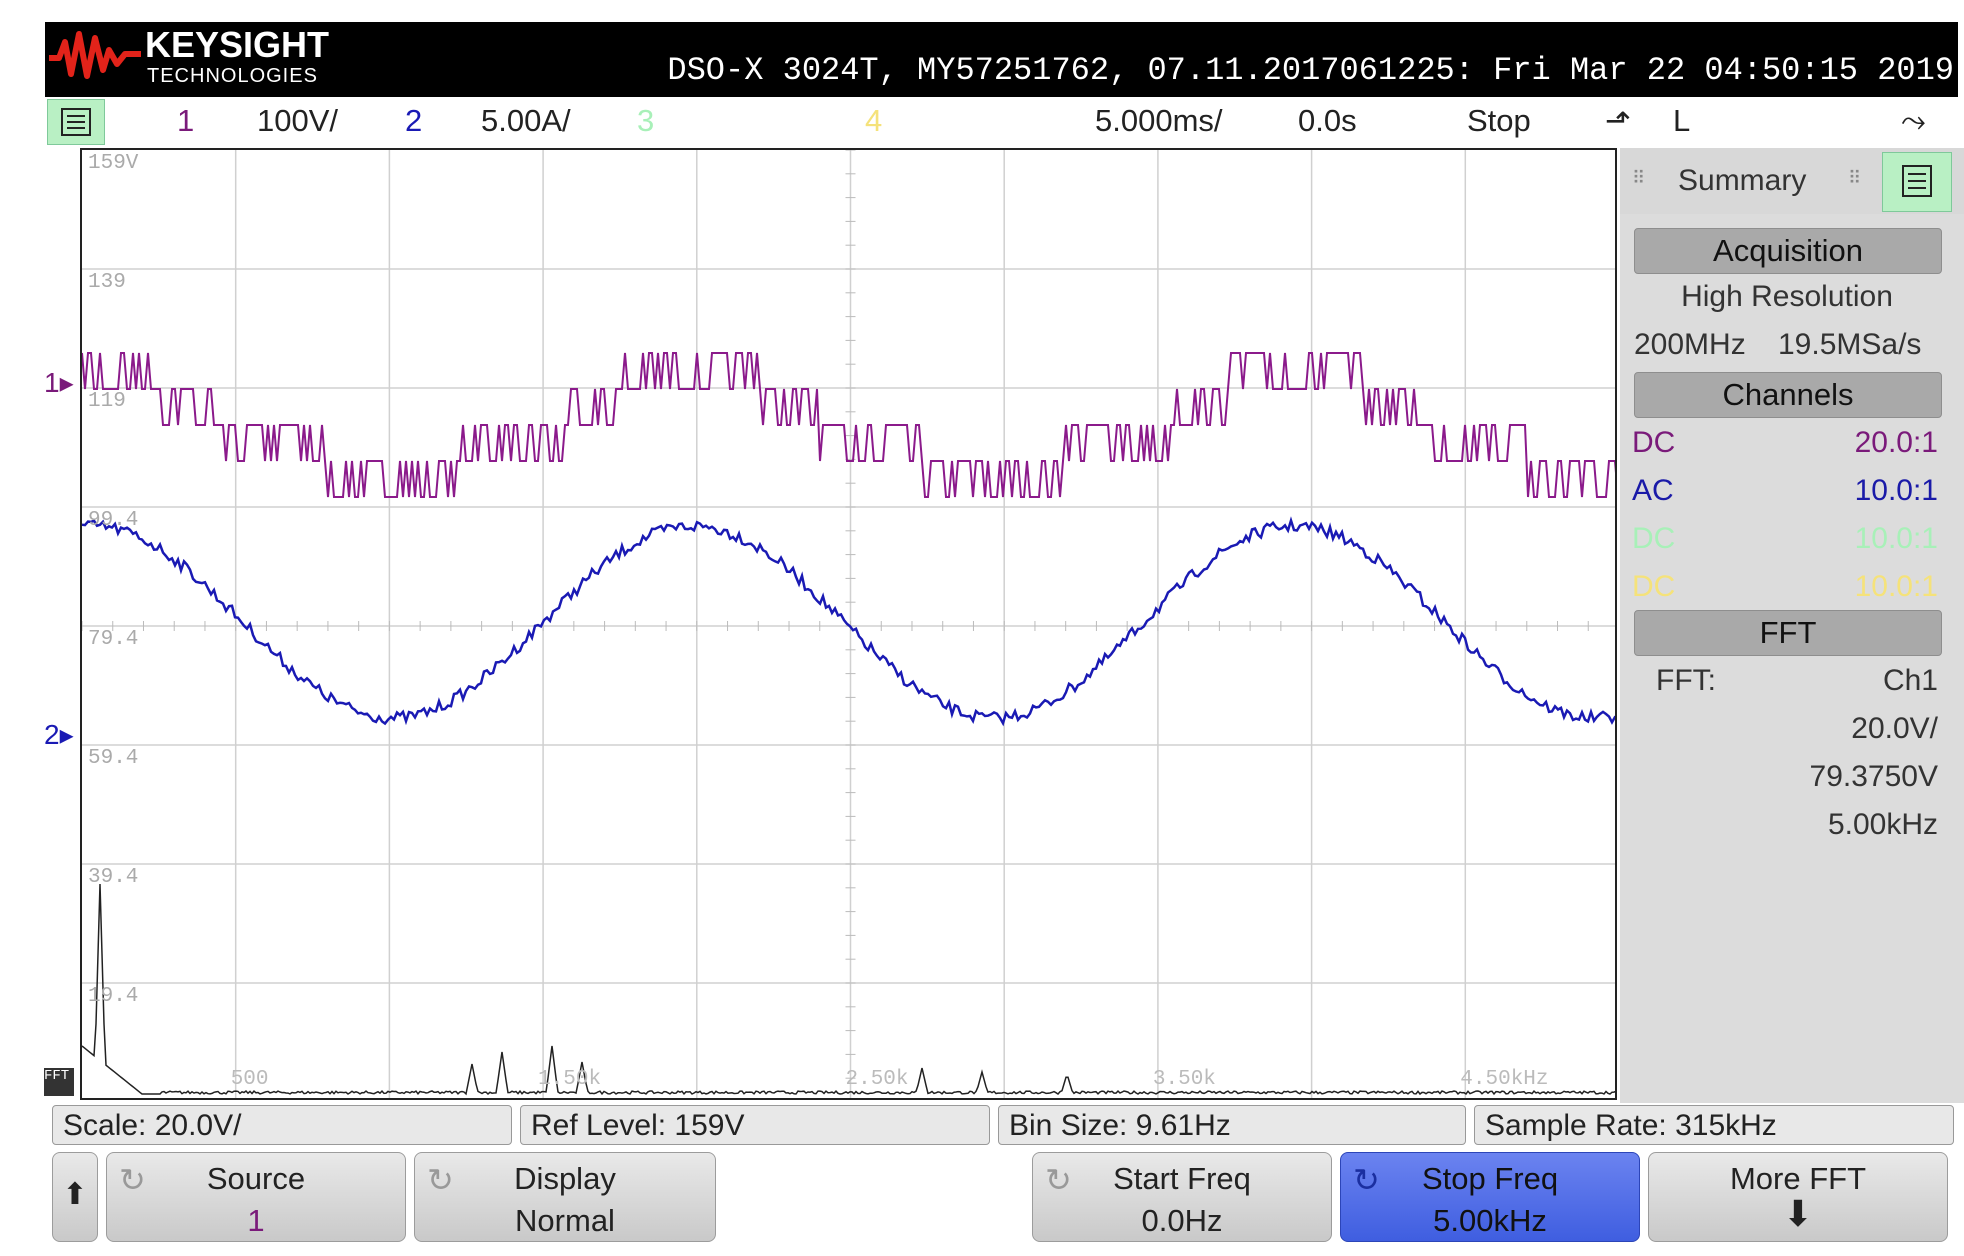 This screenshot has width=1964, height=1256. Describe the element at coordinates (75, 1194) in the screenshot. I see `up-arrow-icon: ⬆` at that location.